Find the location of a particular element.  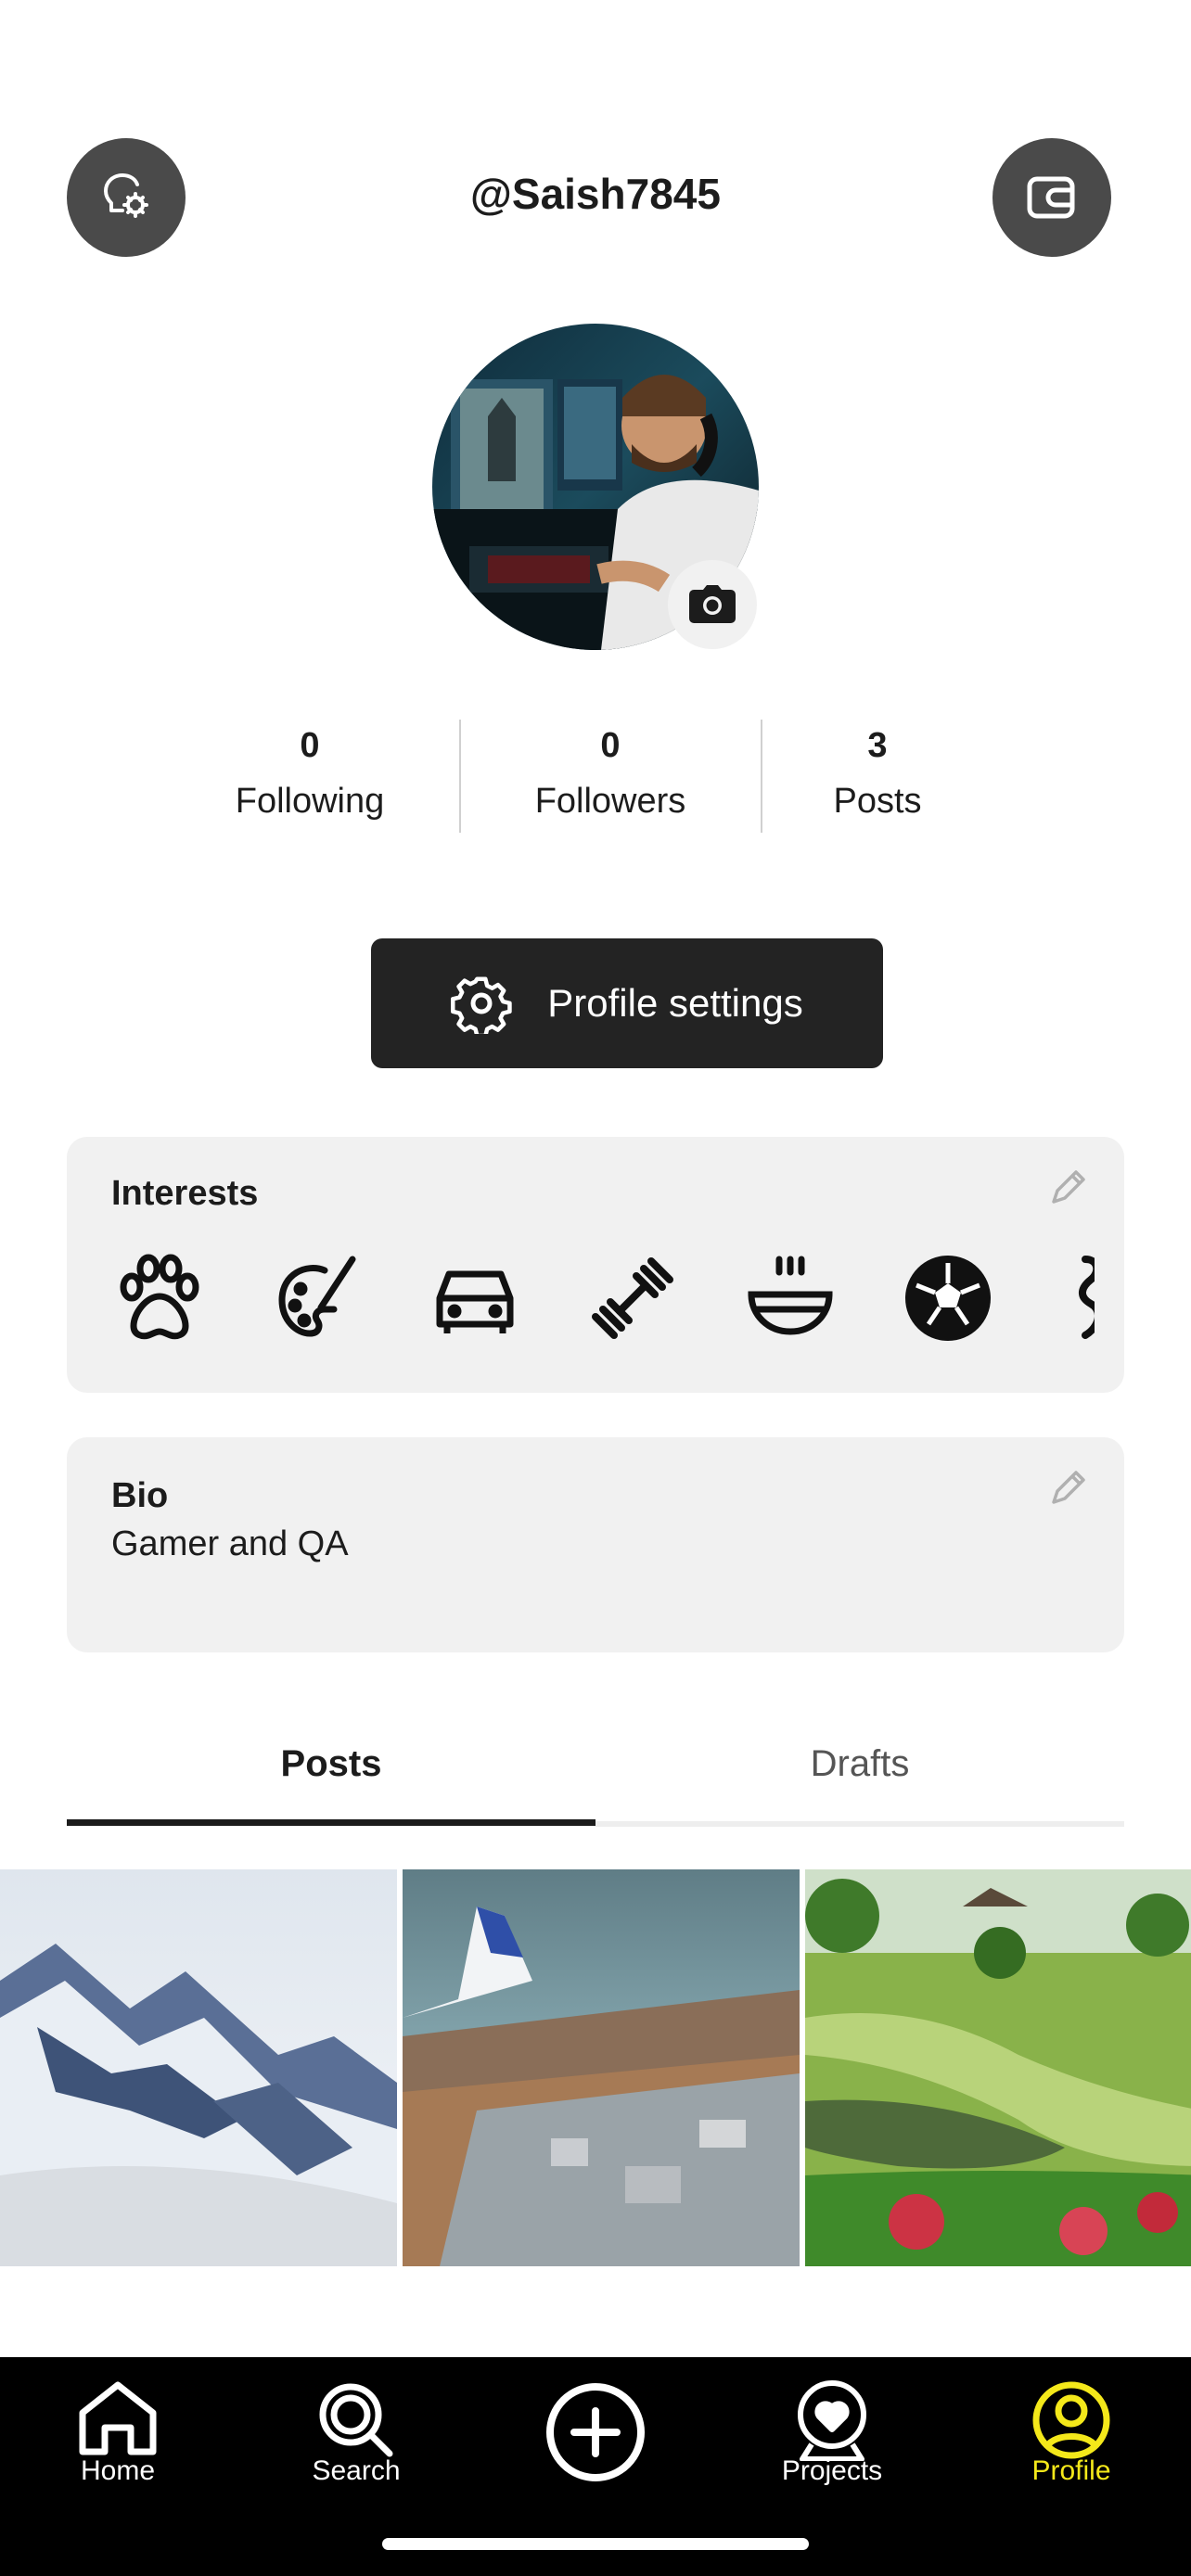

posts-label: Posts is located at coordinates (877, 802).